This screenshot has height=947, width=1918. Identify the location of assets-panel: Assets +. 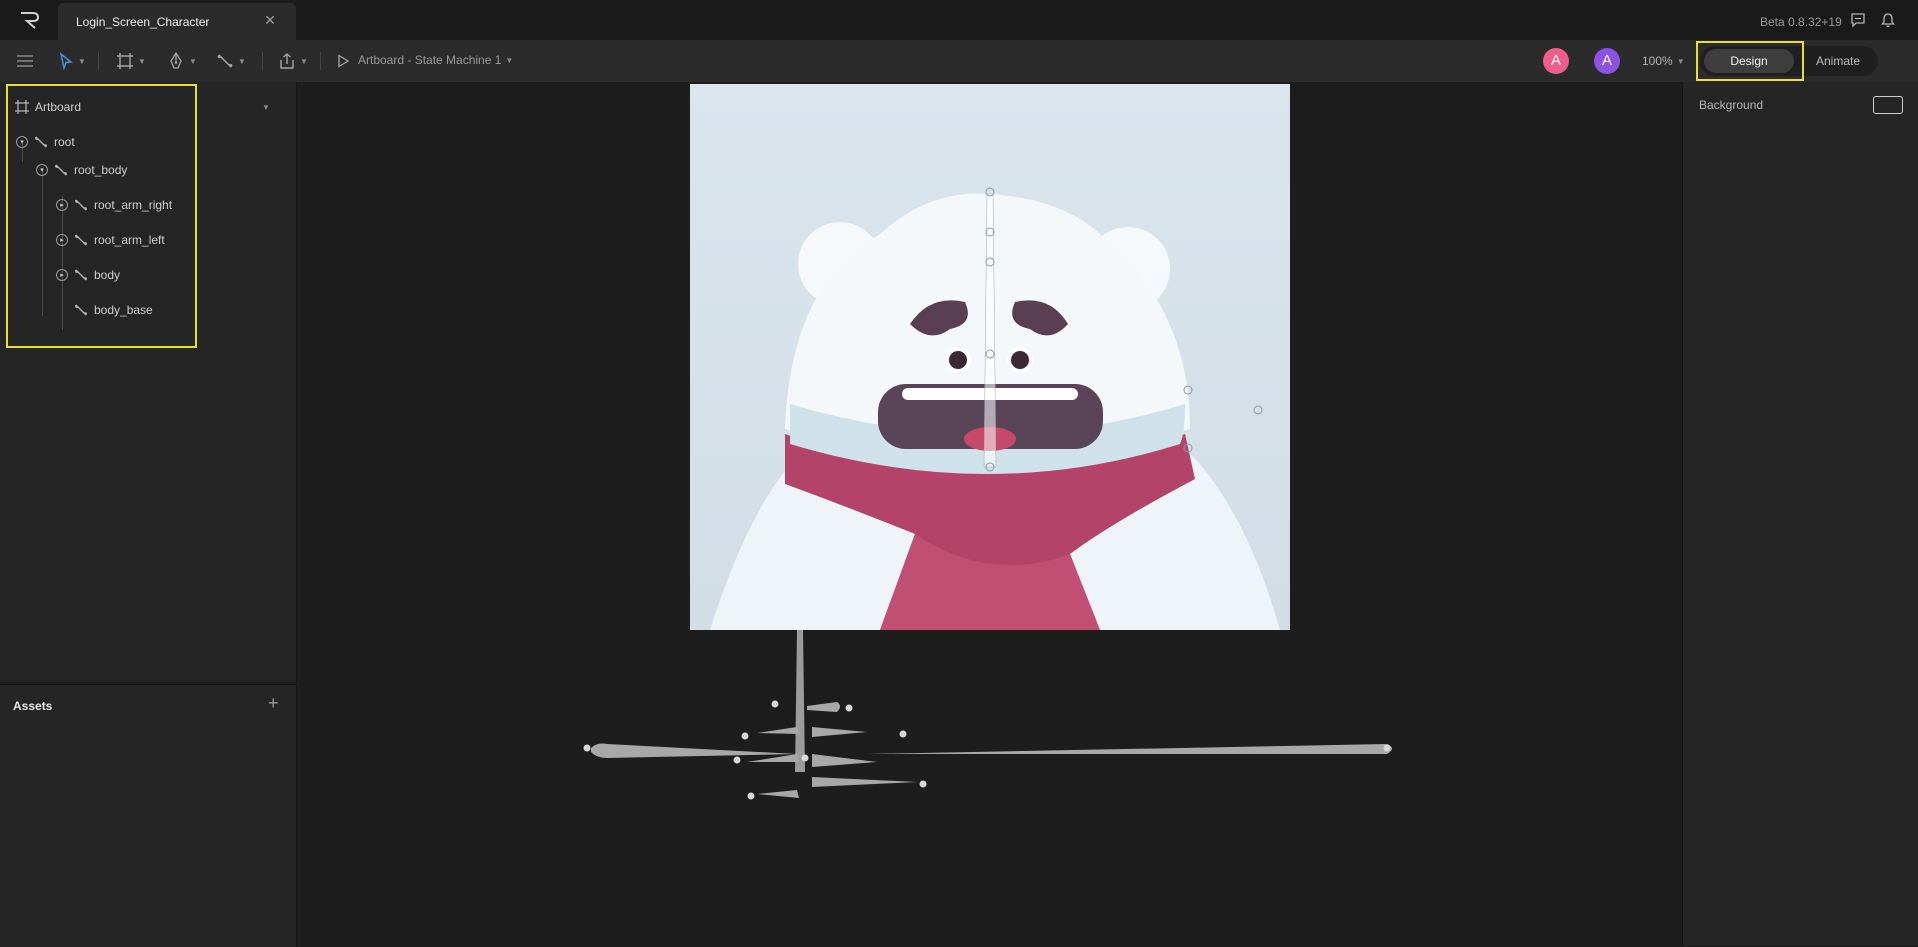
(148, 815).